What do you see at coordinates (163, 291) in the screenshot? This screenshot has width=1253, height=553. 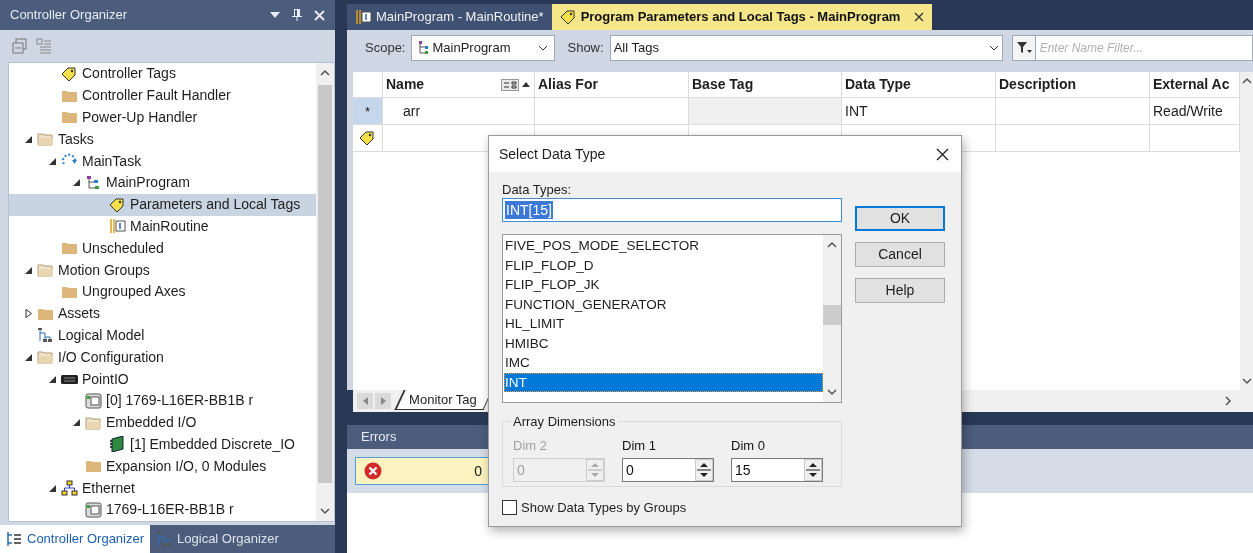 I see `tree-item: Ungrouped Axes` at bounding box center [163, 291].